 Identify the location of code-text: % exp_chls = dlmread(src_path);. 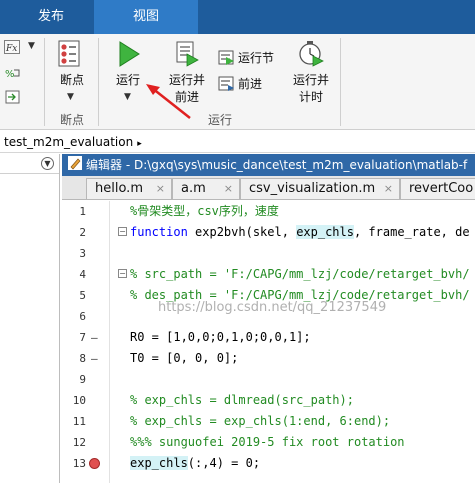
(242, 400).